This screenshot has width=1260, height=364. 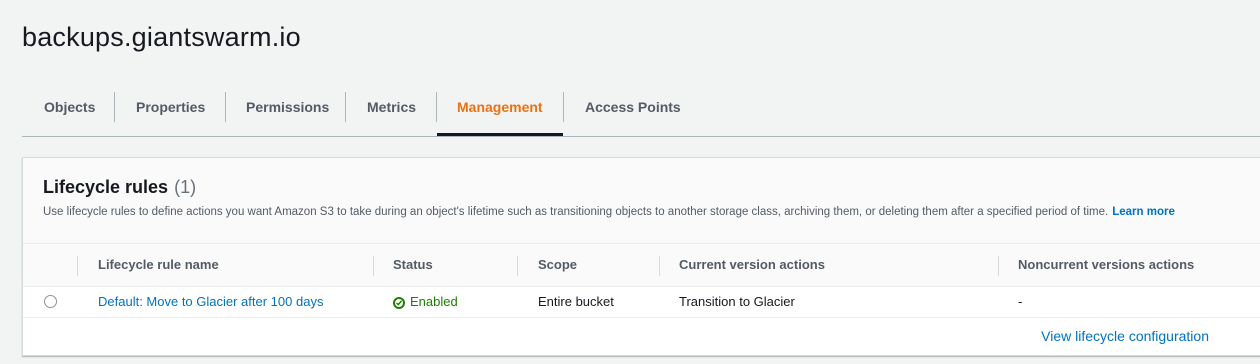 What do you see at coordinates (50, 301) in the screenshot?
I see `row-select-radio` at bounding box center [50, 301].